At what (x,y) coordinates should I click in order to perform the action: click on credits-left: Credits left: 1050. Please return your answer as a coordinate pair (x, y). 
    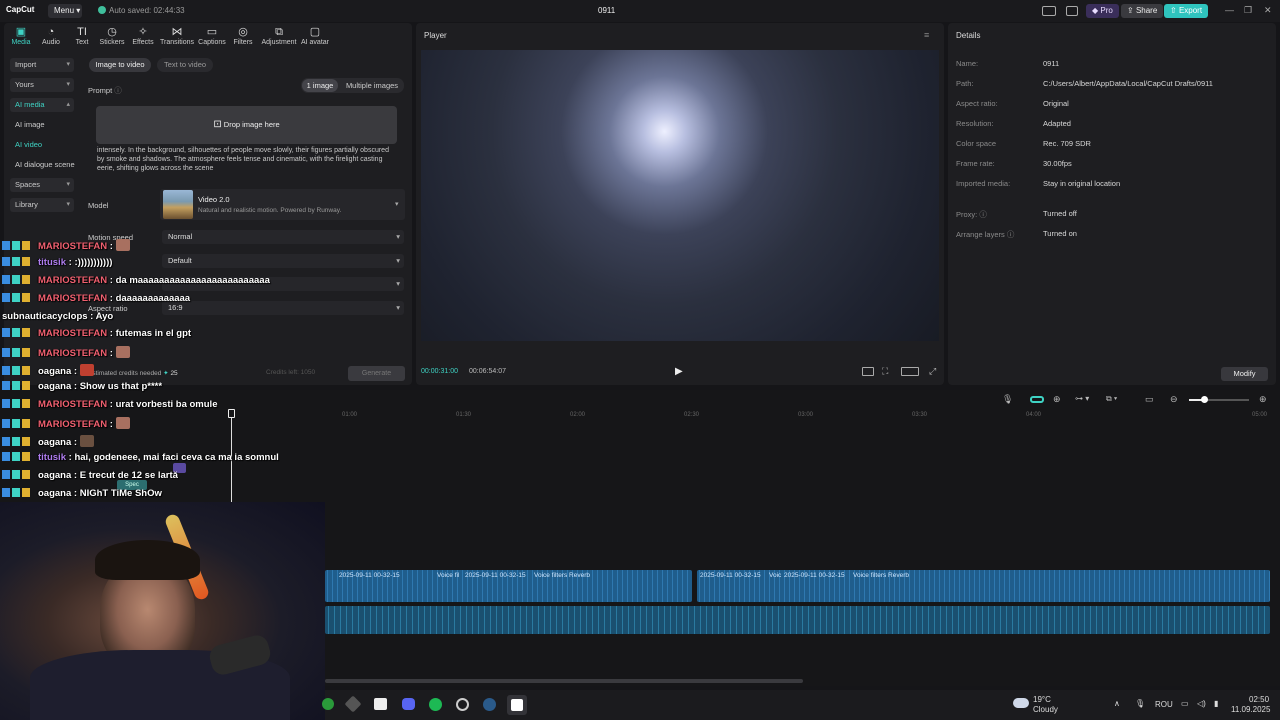
    Looking at the image, I should click on (291, 372).